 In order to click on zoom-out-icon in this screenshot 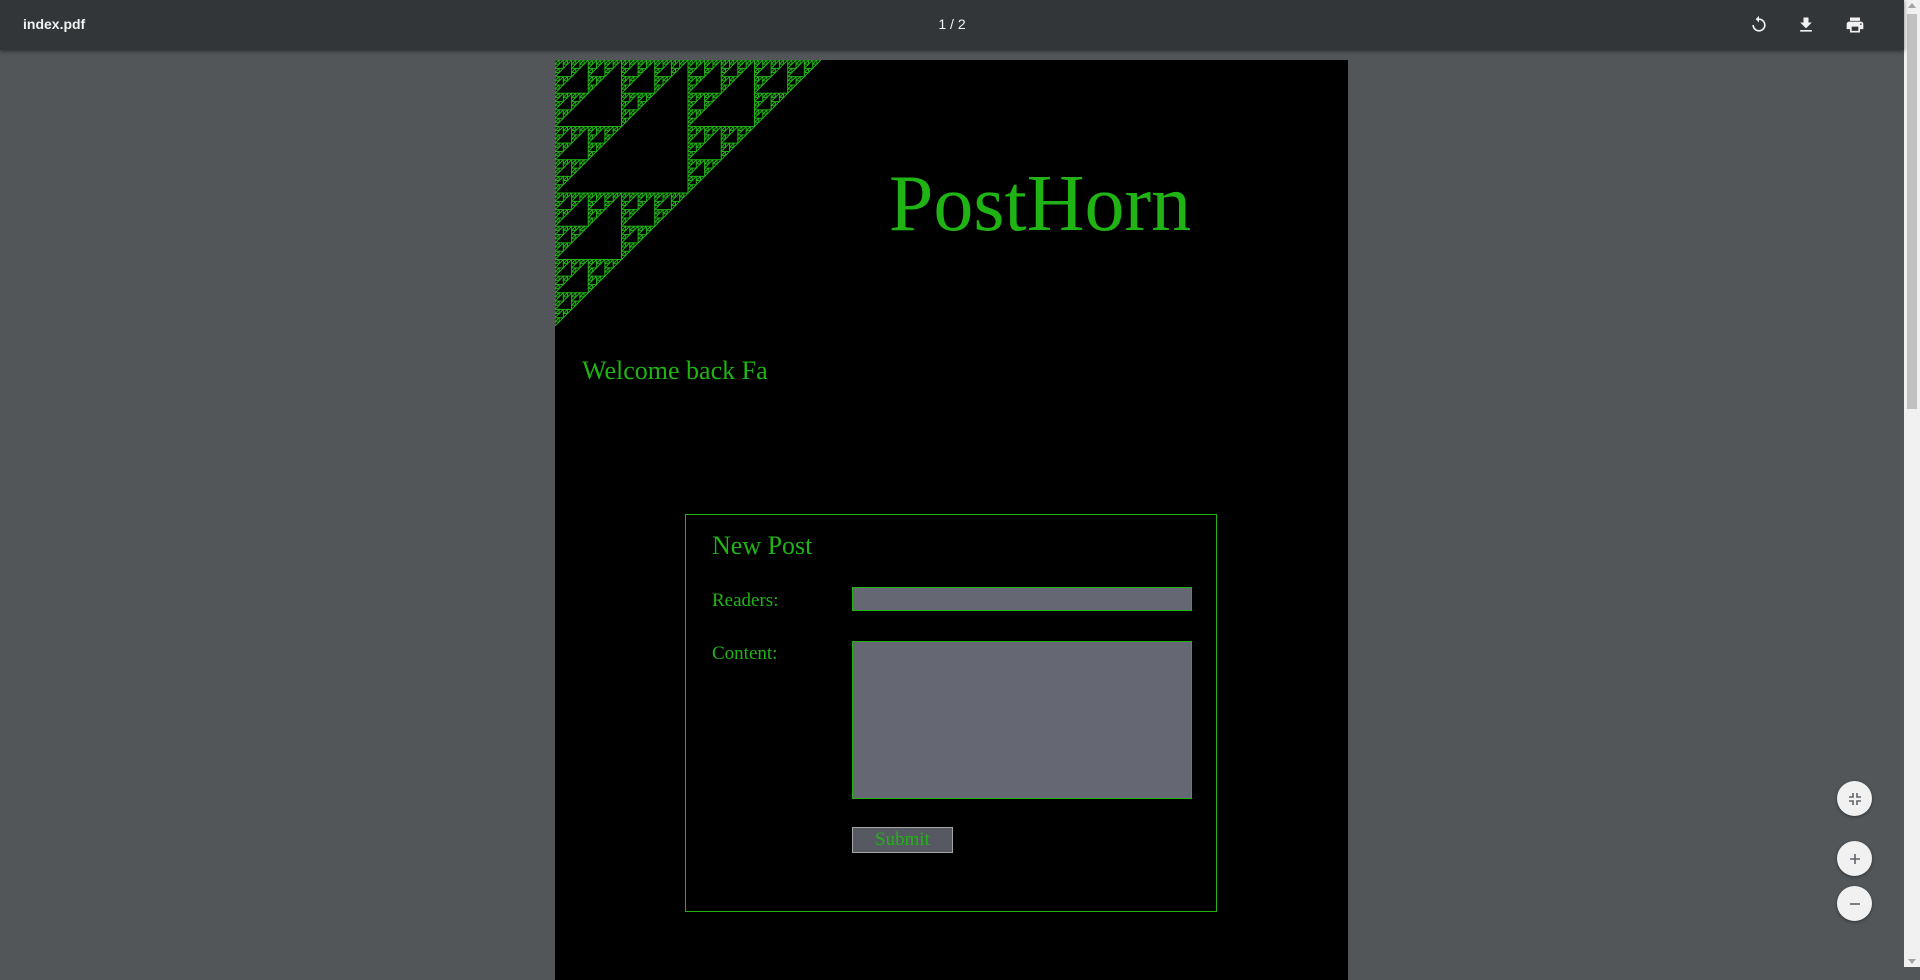, I will do `click(1854, 903)`.